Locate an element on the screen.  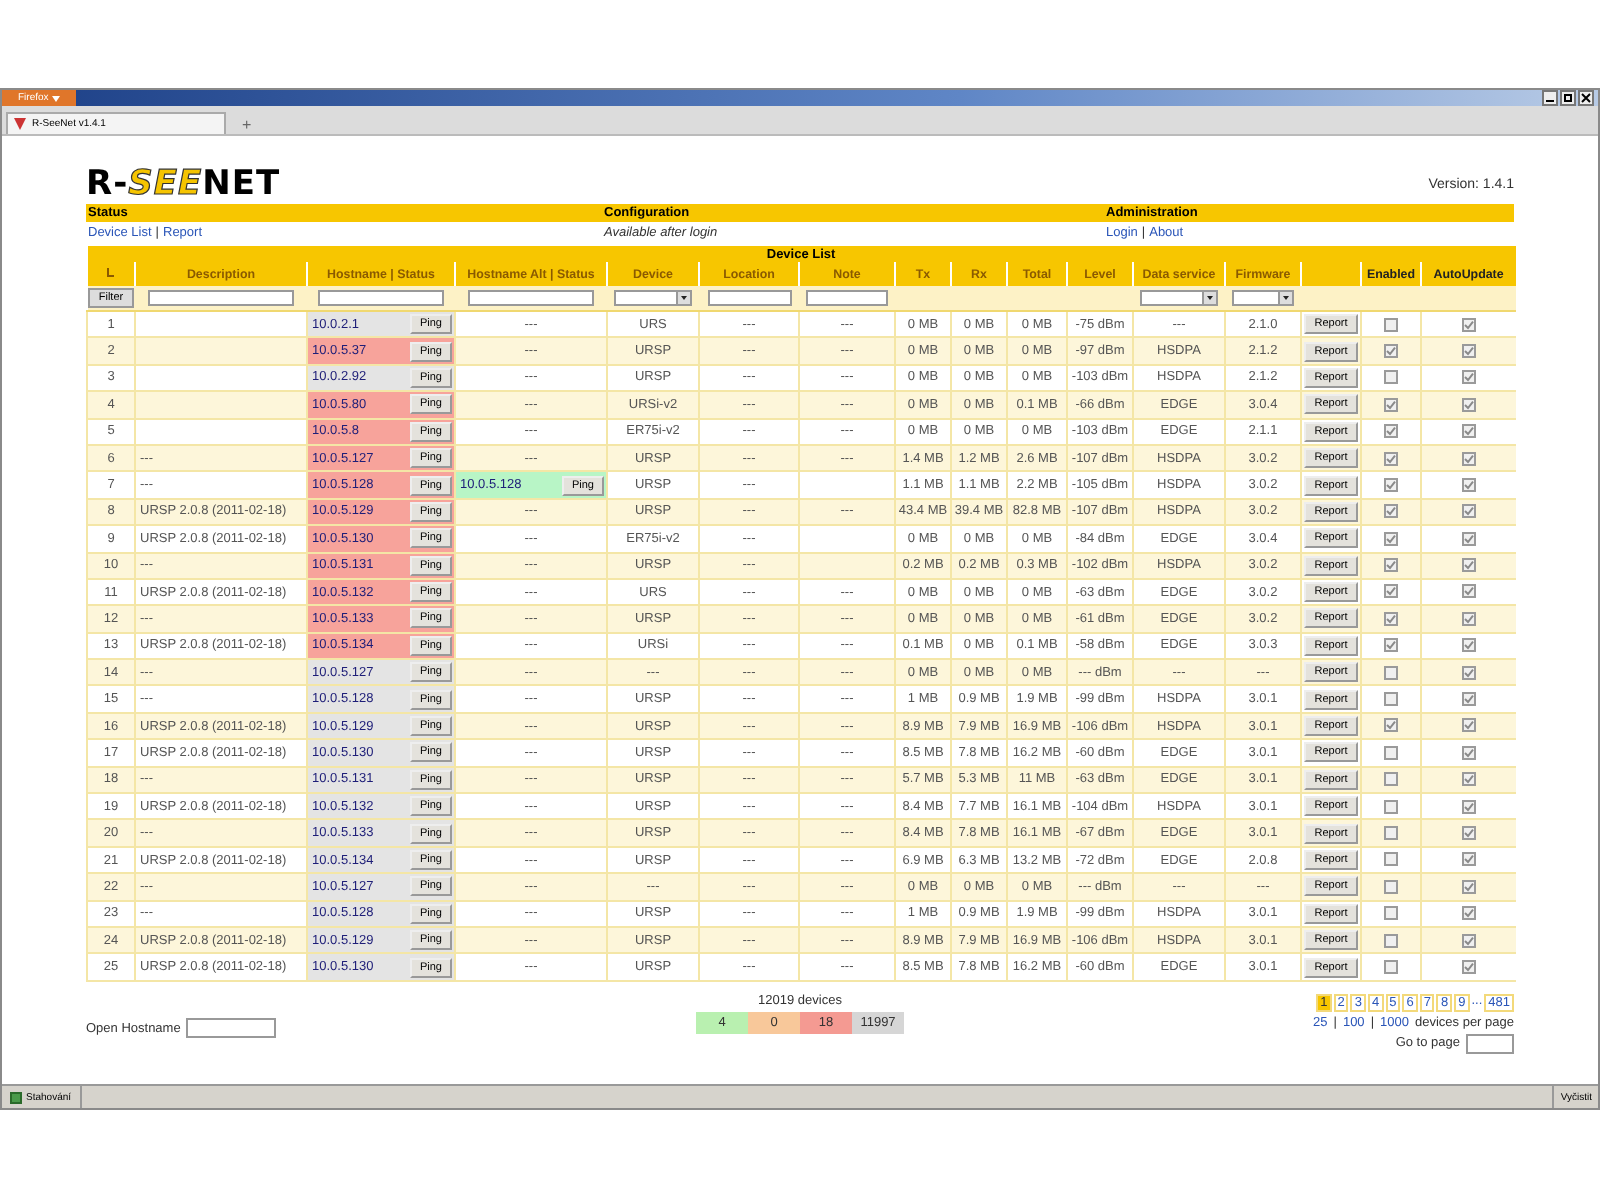
close-icon is located at coordinates (1586, 98).